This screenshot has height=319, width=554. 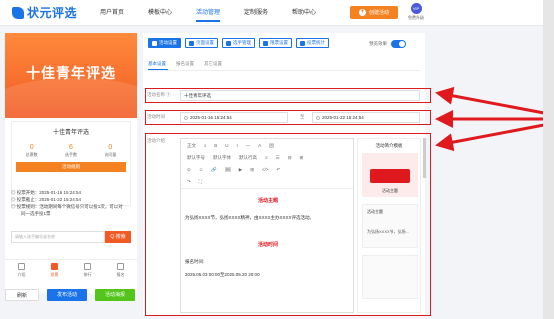 I want to click on create-activity-button: + 创建活动, so click(x=374, y=12).